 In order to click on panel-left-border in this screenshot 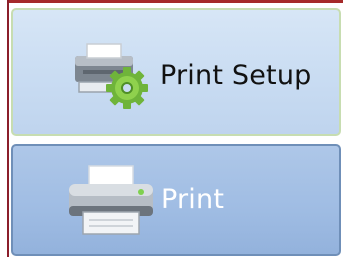, I will do `click(4, 128)`.